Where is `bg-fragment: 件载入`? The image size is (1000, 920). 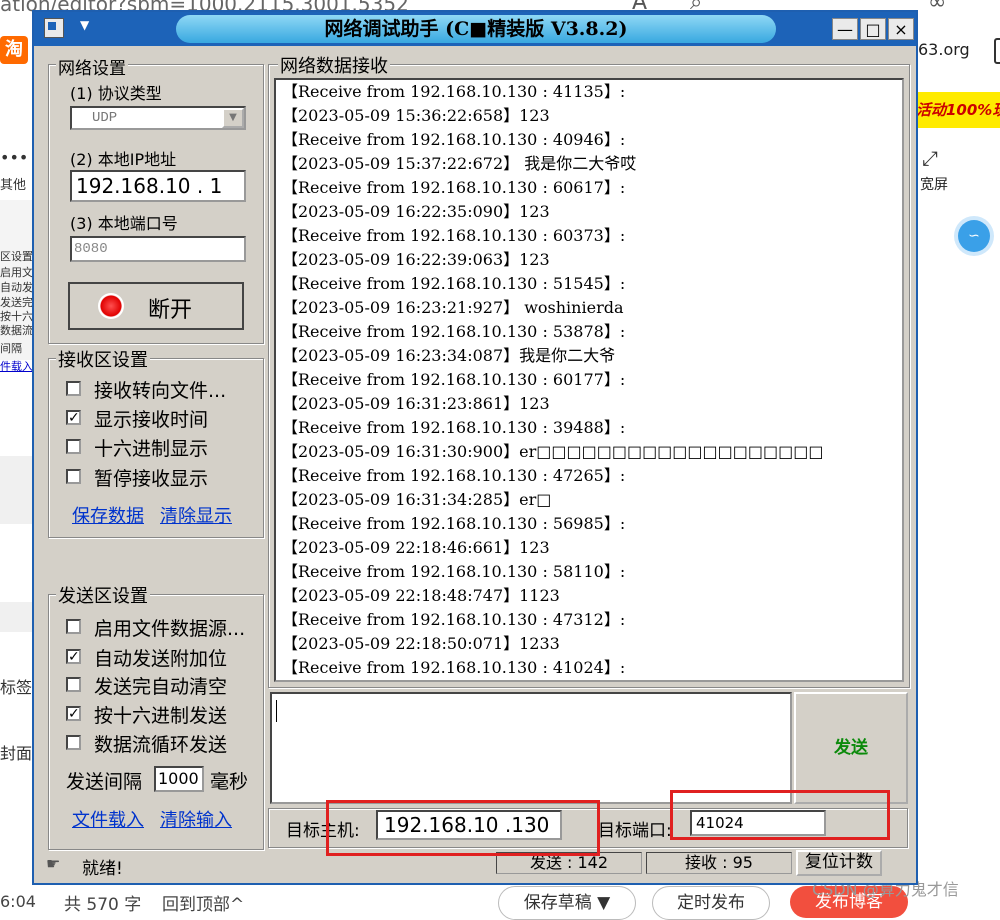
bg-fragment: 件载入 is located at coordinates (16, 366).